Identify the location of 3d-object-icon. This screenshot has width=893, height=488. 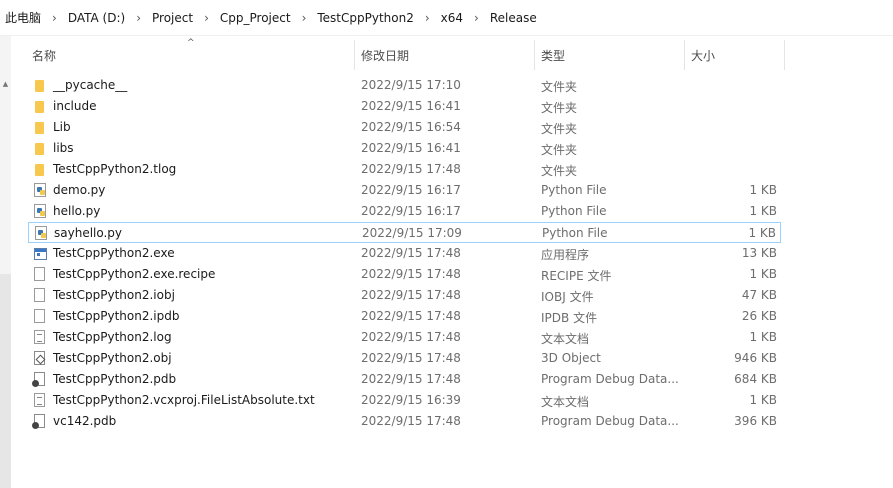
(39, 358).